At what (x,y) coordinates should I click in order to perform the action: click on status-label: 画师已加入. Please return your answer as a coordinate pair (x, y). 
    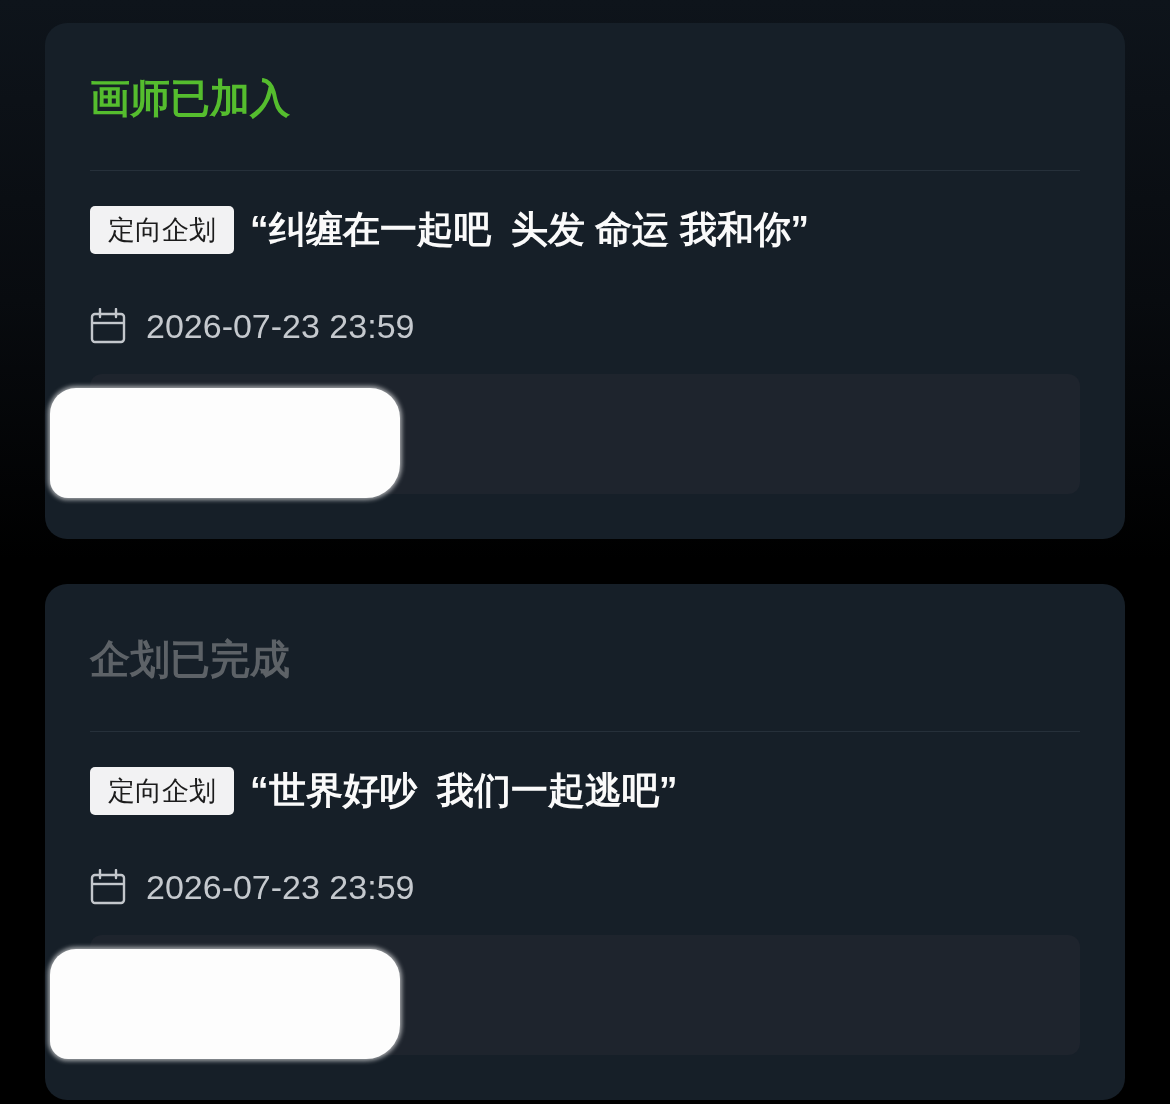
    Looking at the image, I should click on (190, 98).